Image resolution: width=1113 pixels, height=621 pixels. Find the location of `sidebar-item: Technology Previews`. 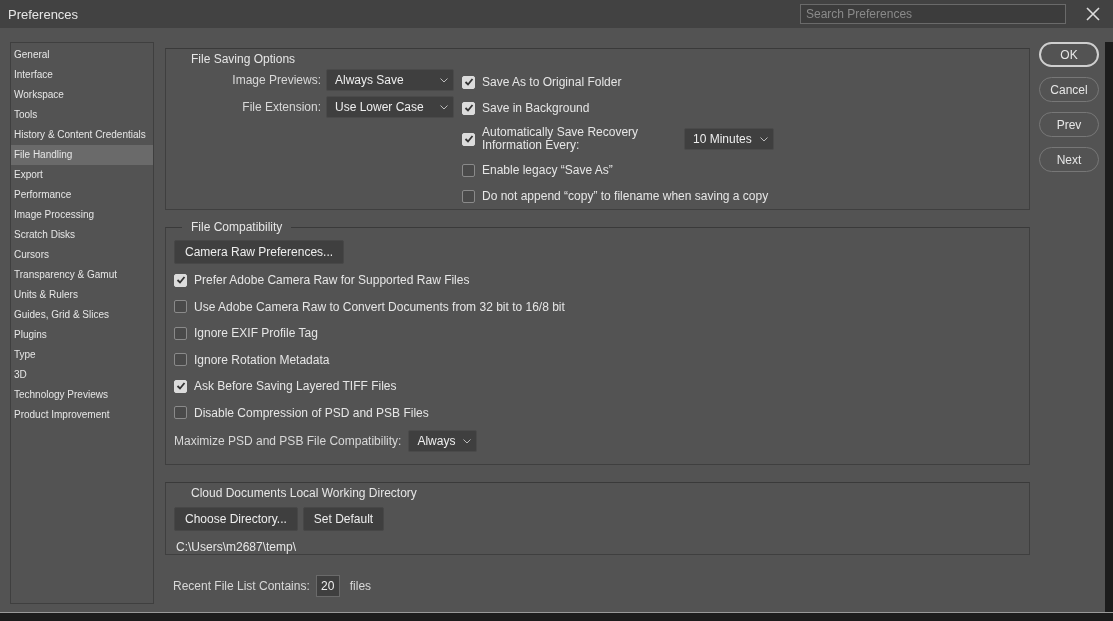

sidebar-item: Technology Previews is located at coordinates (82, 395).